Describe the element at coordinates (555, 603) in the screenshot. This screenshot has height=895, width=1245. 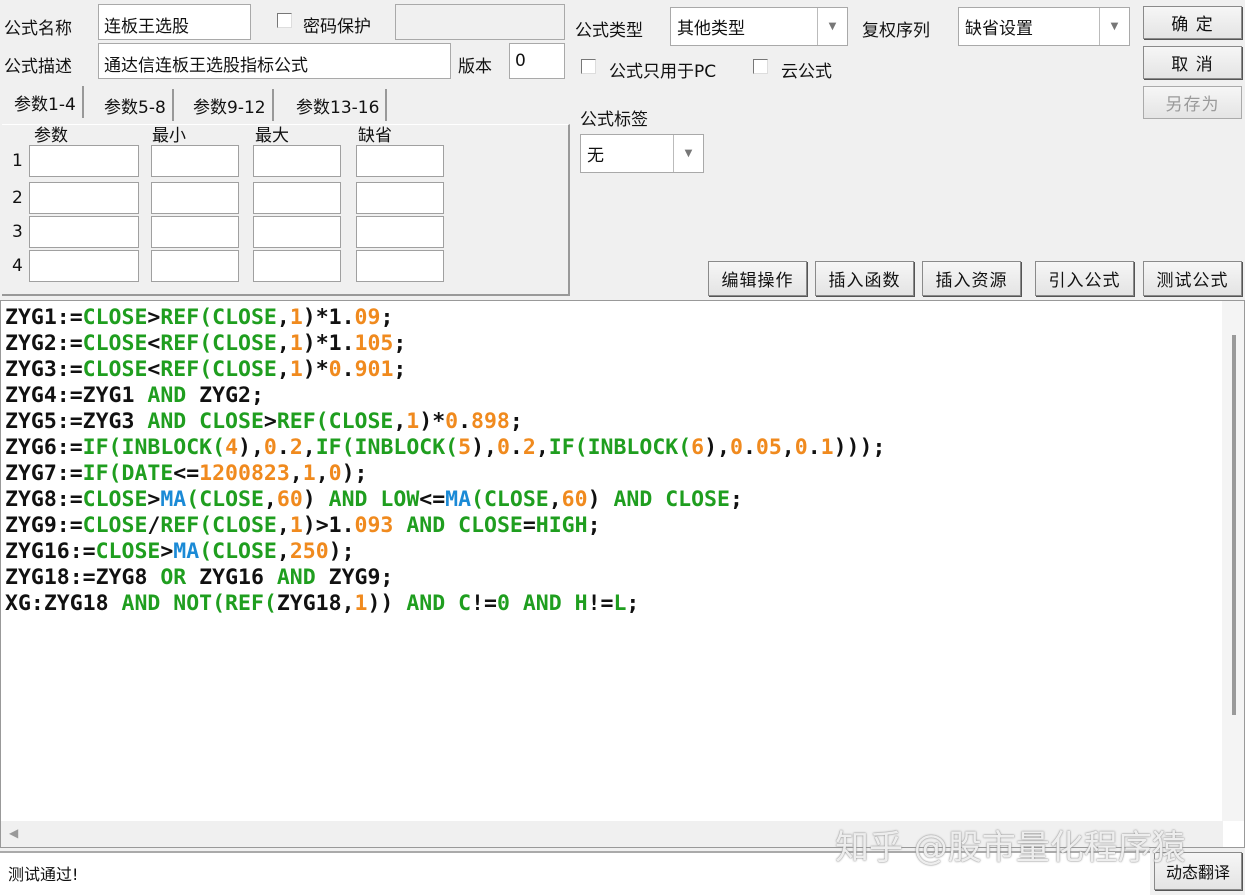
I see `code-token: AND H` at that location.